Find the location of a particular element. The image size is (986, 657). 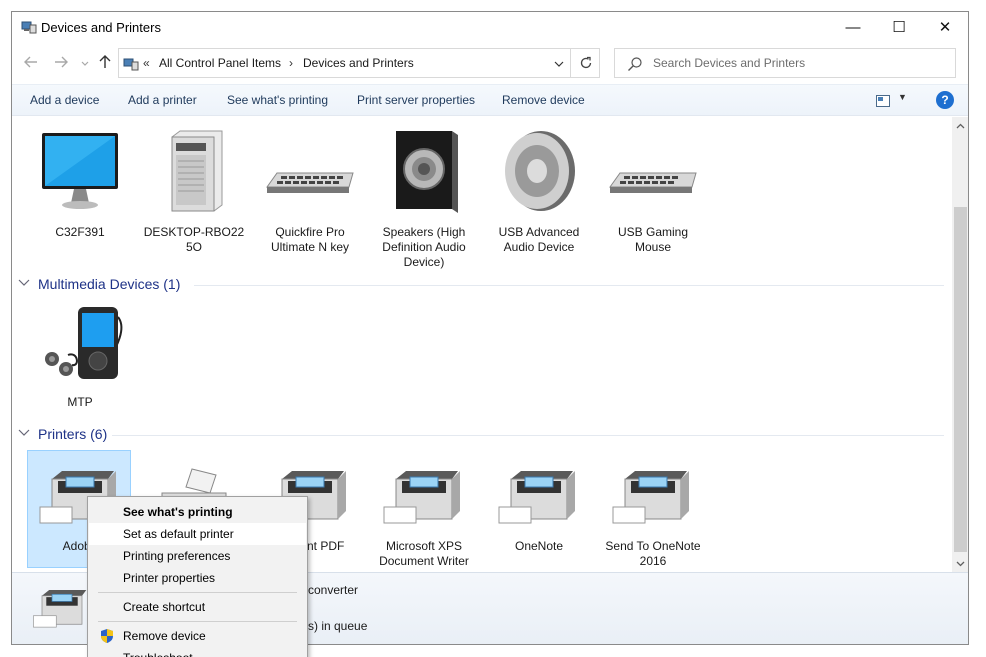

device-label: USB Gaming Mouse is located at coordinates (653, 239).